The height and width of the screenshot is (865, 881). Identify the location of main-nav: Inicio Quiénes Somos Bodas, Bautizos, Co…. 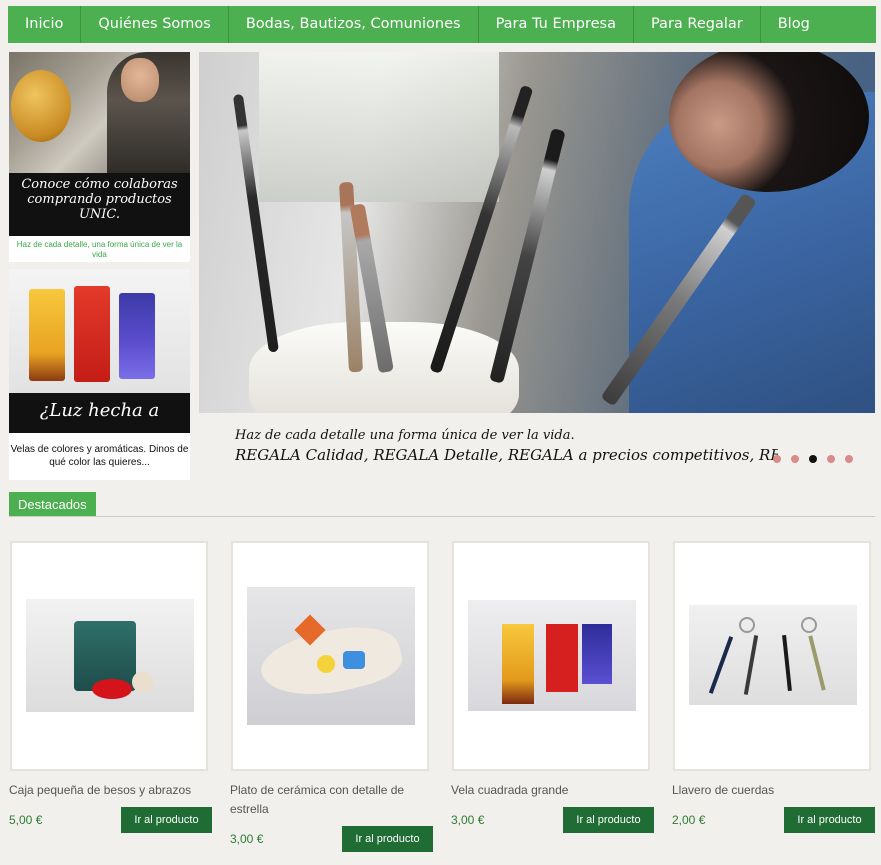
(442, 24).